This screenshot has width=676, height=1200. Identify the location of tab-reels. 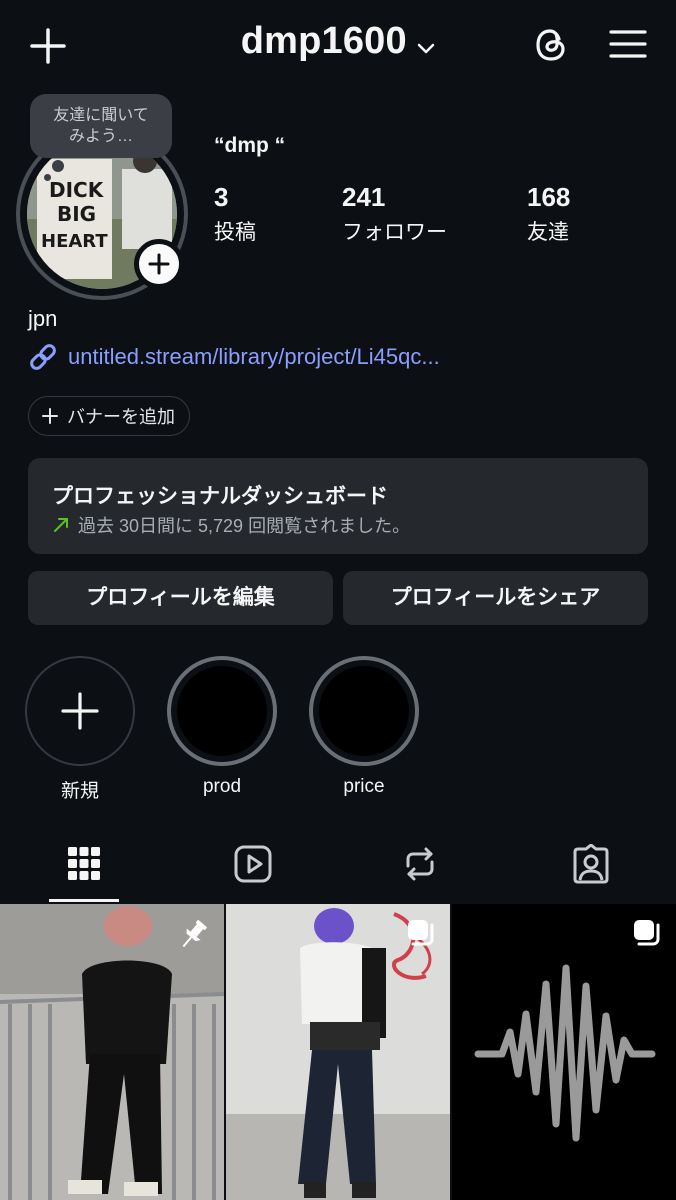
(253, 868).